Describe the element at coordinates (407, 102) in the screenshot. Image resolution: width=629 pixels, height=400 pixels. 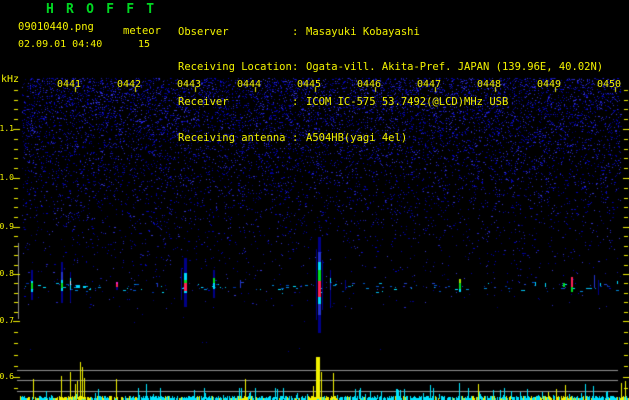
I see `info-value: ICOM IC-575 53.7492(@LCD)MHz USB` at that location.